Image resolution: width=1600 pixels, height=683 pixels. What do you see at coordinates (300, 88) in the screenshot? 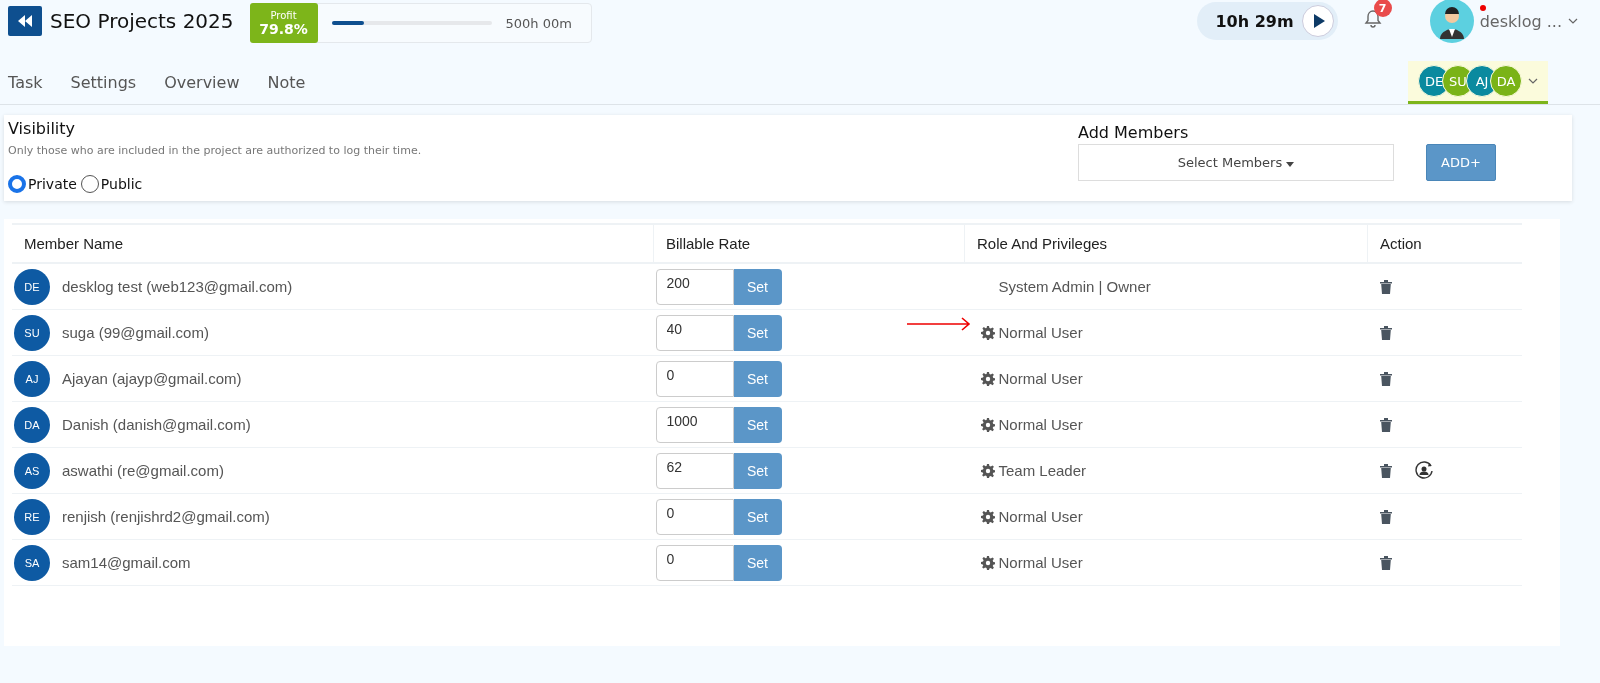
I see `tab: Note` at bounding box center [300, 88].